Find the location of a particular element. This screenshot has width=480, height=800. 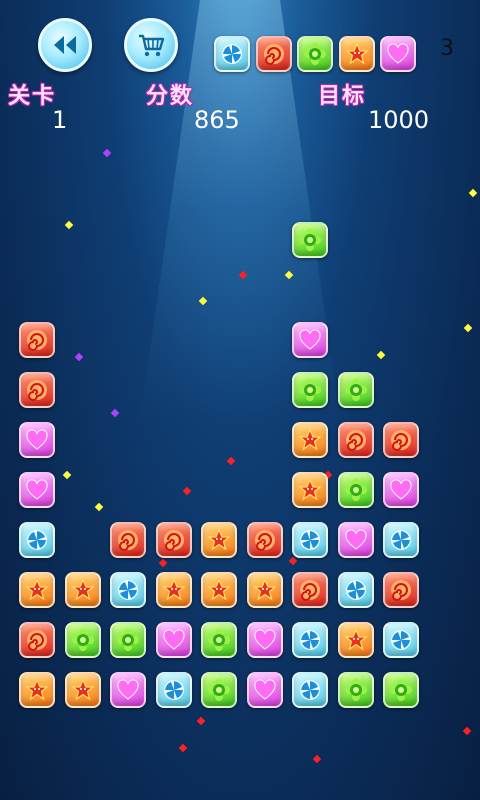

shop-button is located at coordinates (151, 45).